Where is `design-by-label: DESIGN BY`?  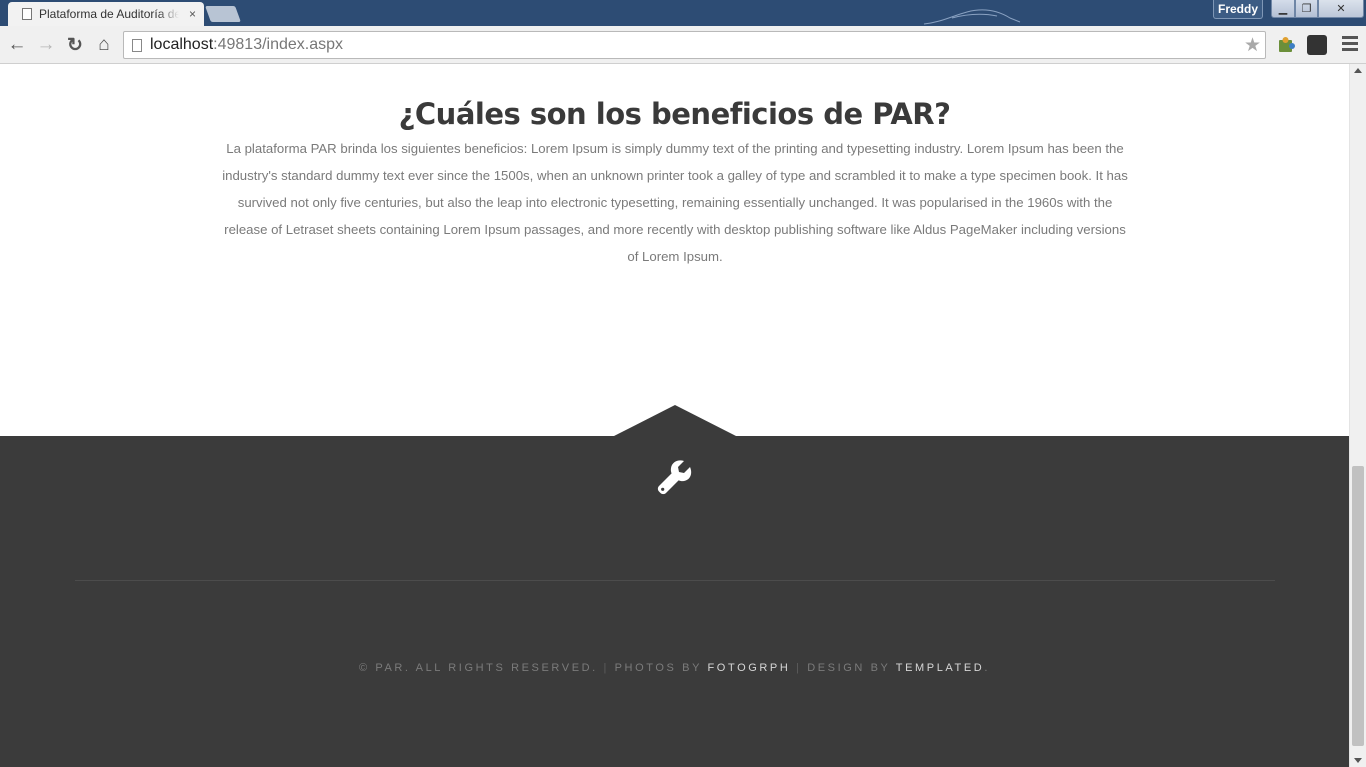
design-by-label: DESIGN BY is located at coordinates (851, 668).